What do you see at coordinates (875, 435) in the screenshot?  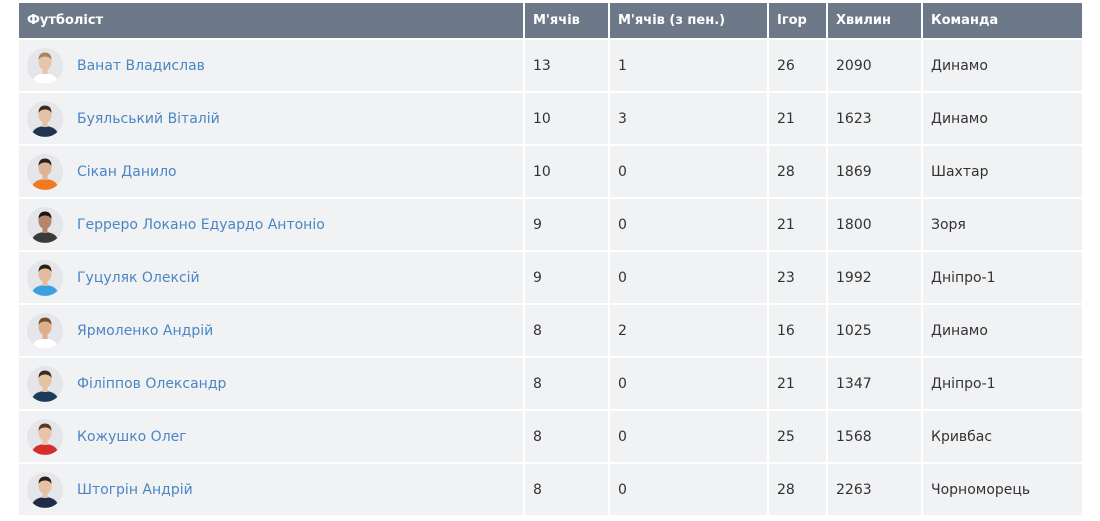 I see `cell-minutes: 1568` at bounding box center [875, 435].